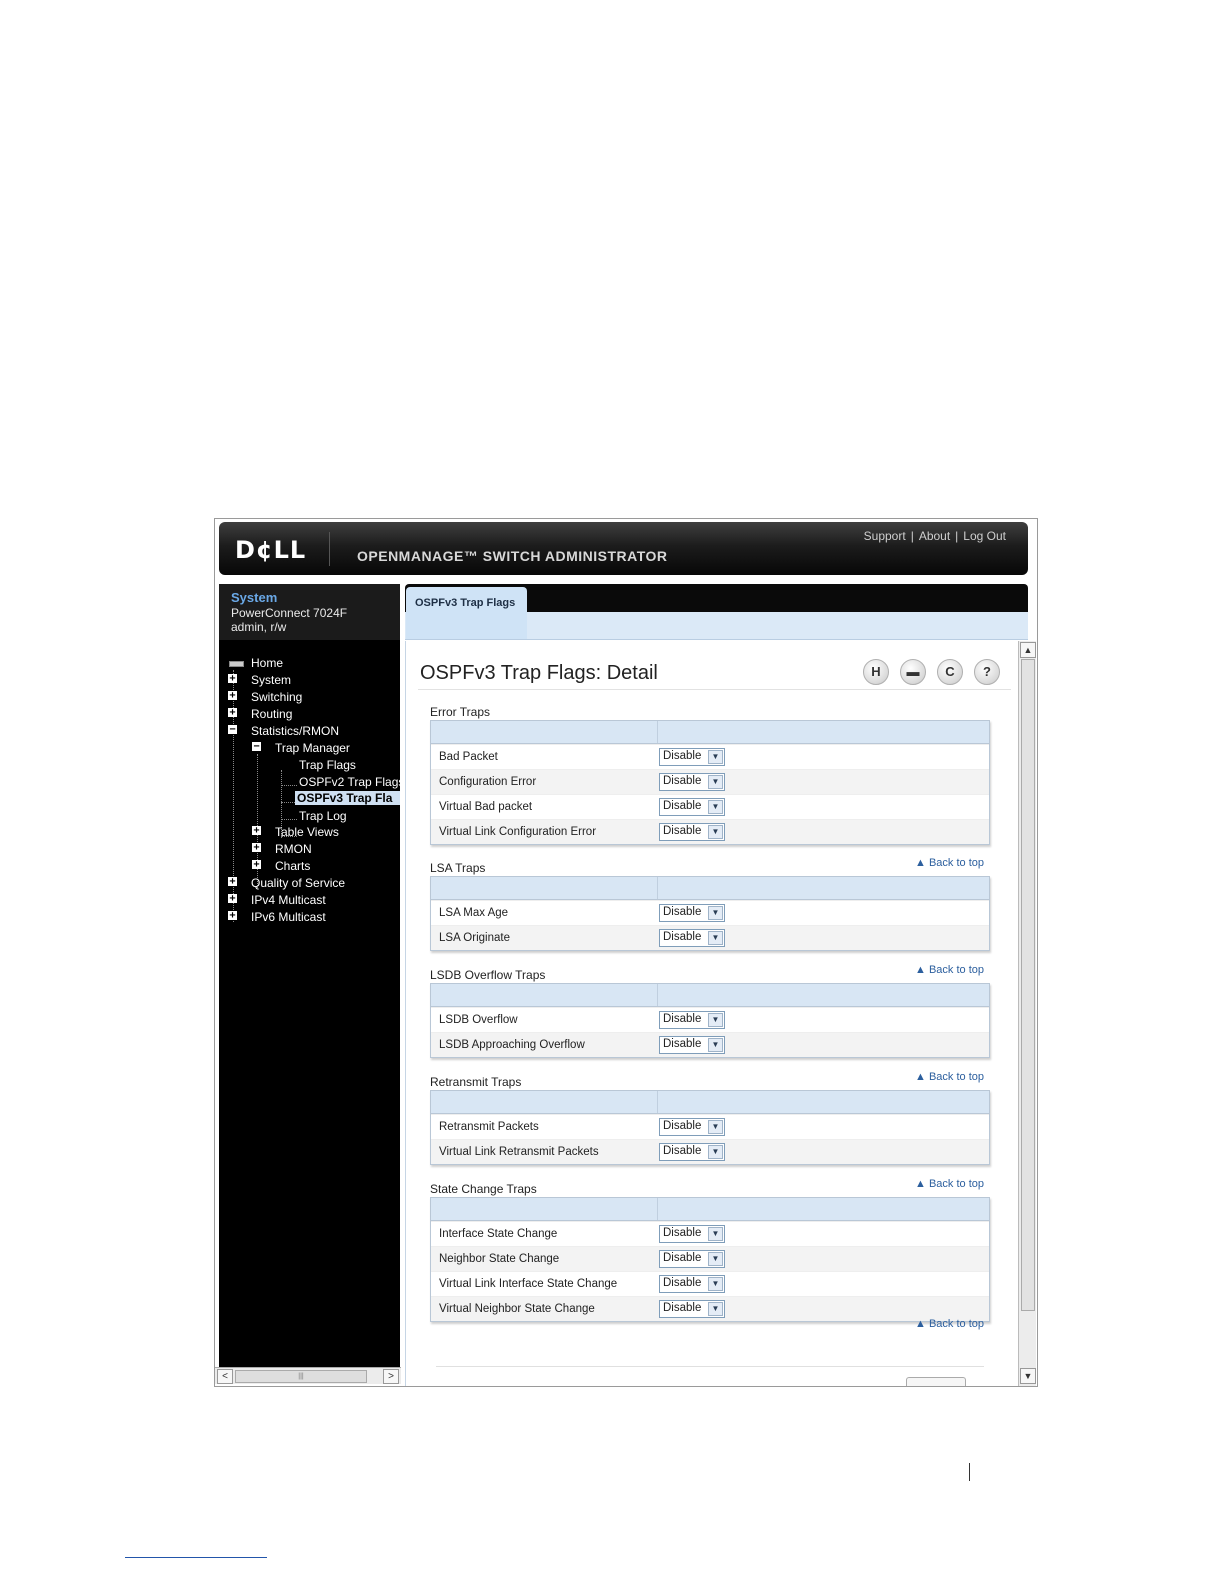 The image size is (1224, 1584). I want to click on nav-table-views: Table Views, so click(307, 832).